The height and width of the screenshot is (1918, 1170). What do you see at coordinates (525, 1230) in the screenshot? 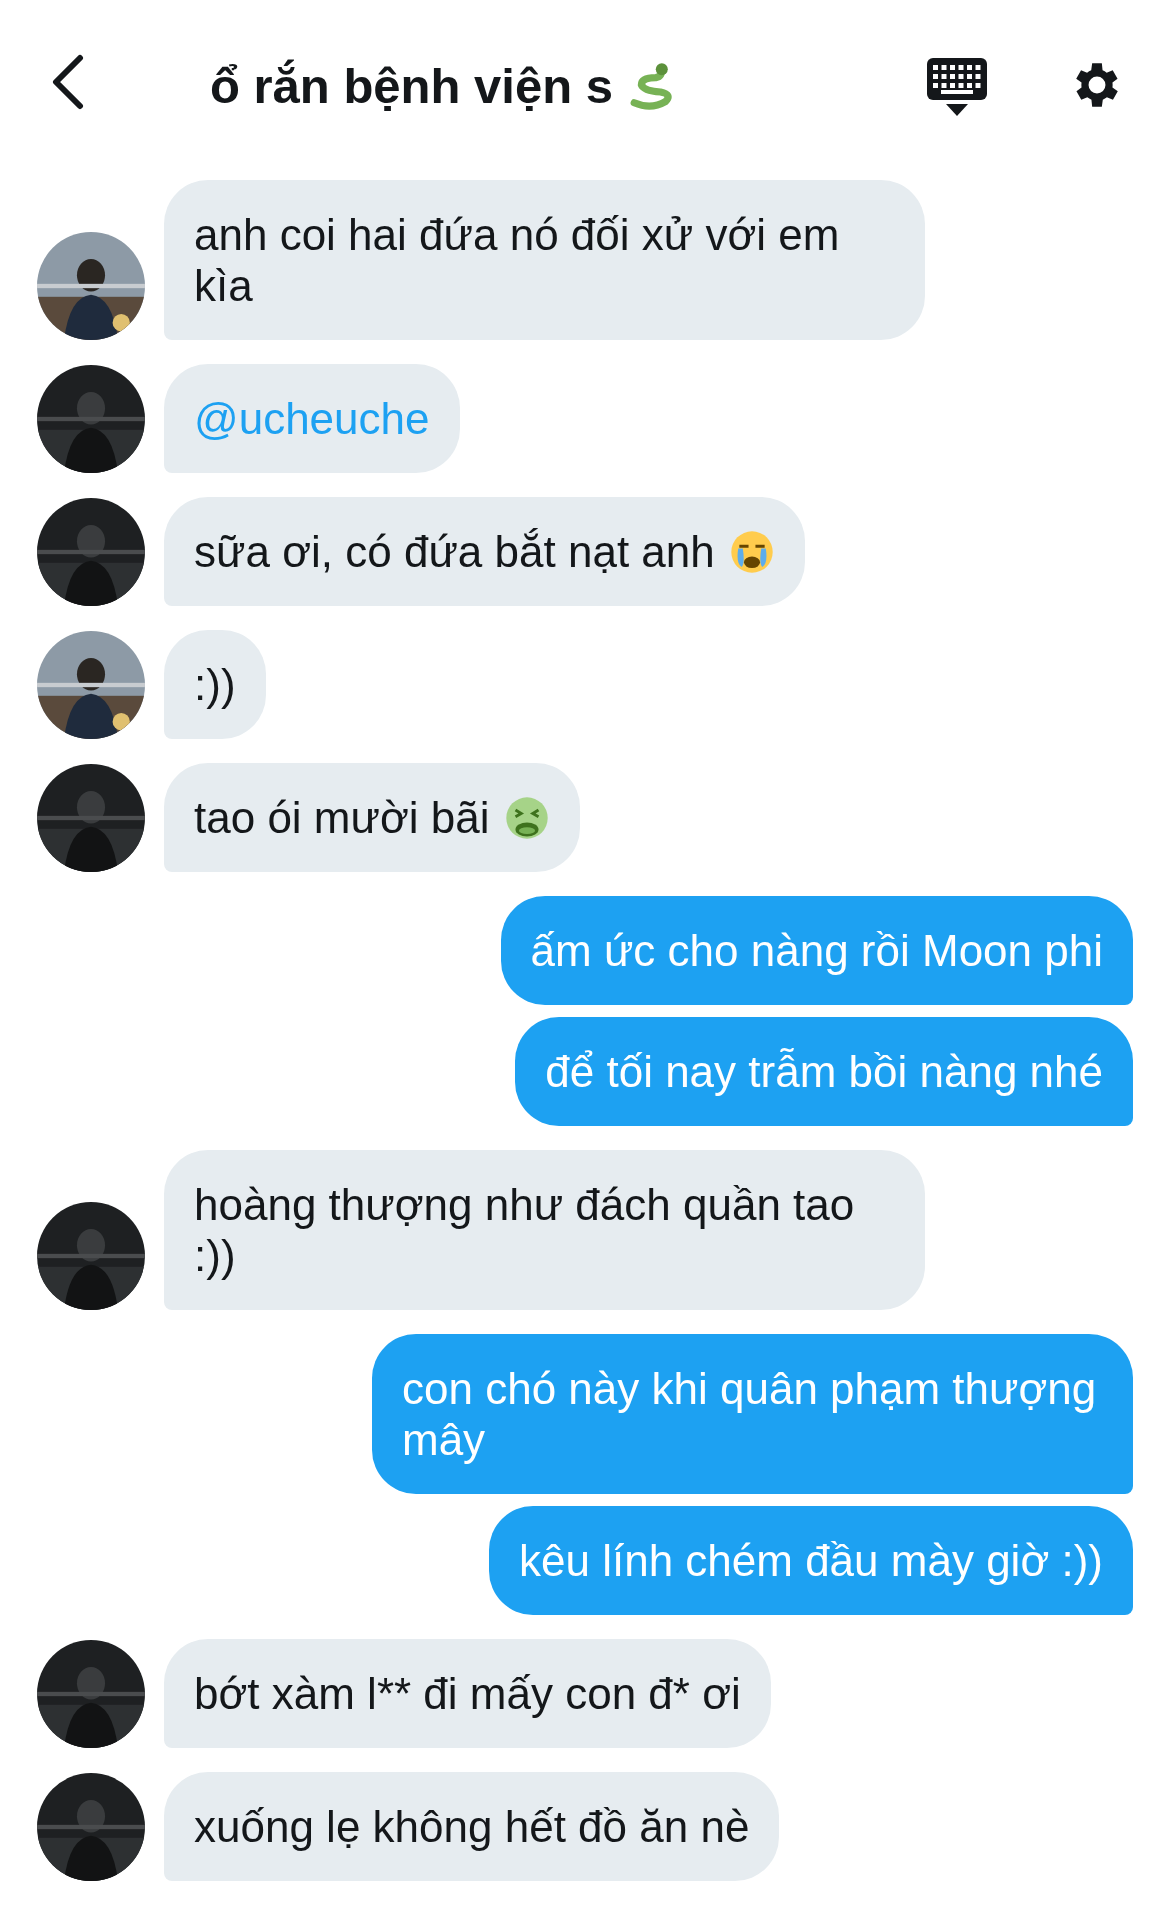
I see `message-text: hoàng thượng như đách quần tao :))` at bounding box center [525, 1230].